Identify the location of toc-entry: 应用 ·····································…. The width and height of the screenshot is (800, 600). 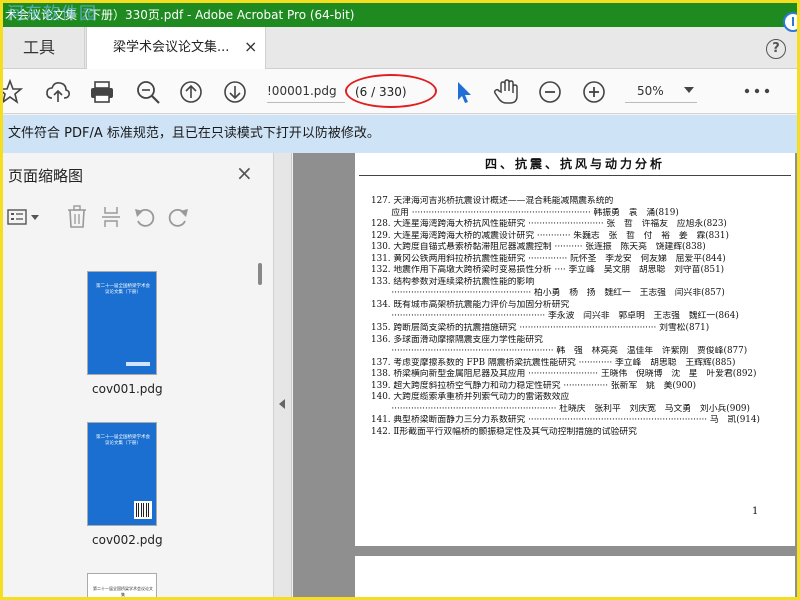
(525, 212).